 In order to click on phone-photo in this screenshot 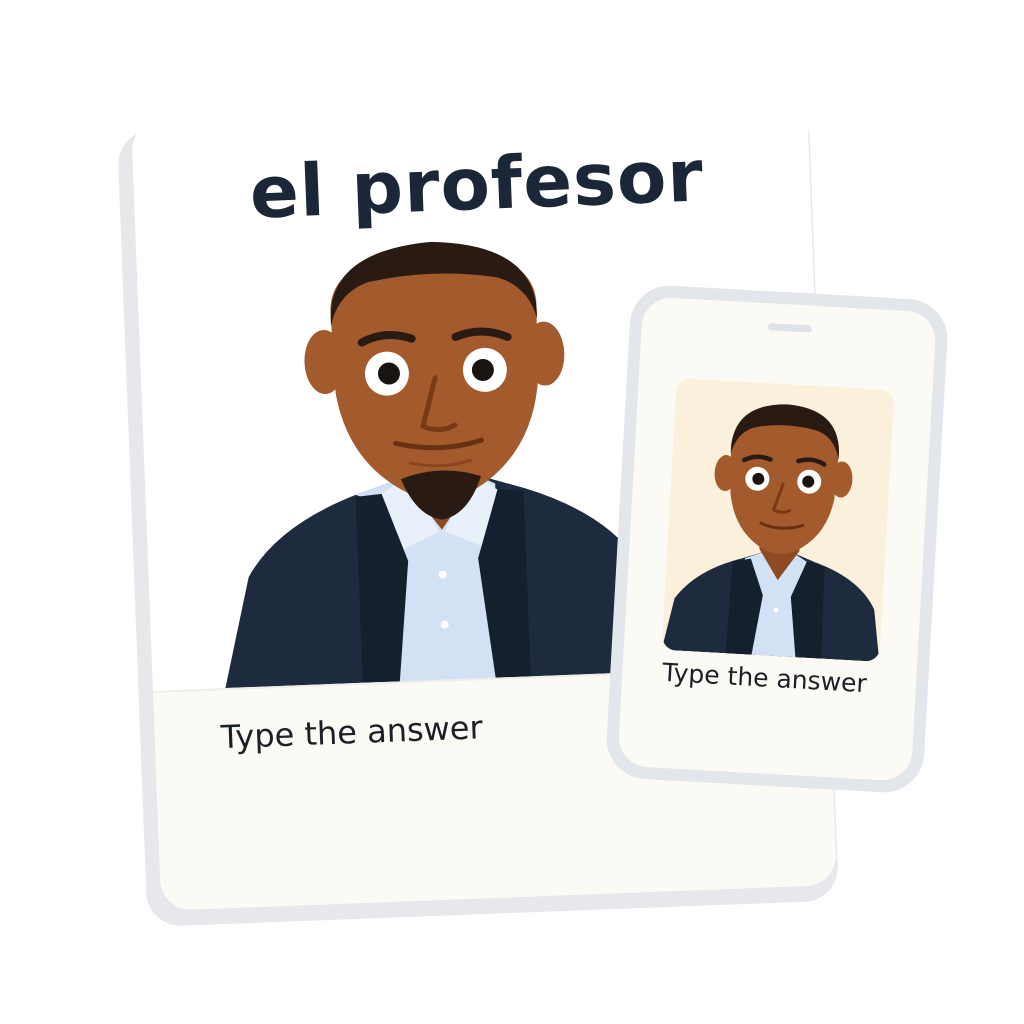, I will do `click(778, 520)`.